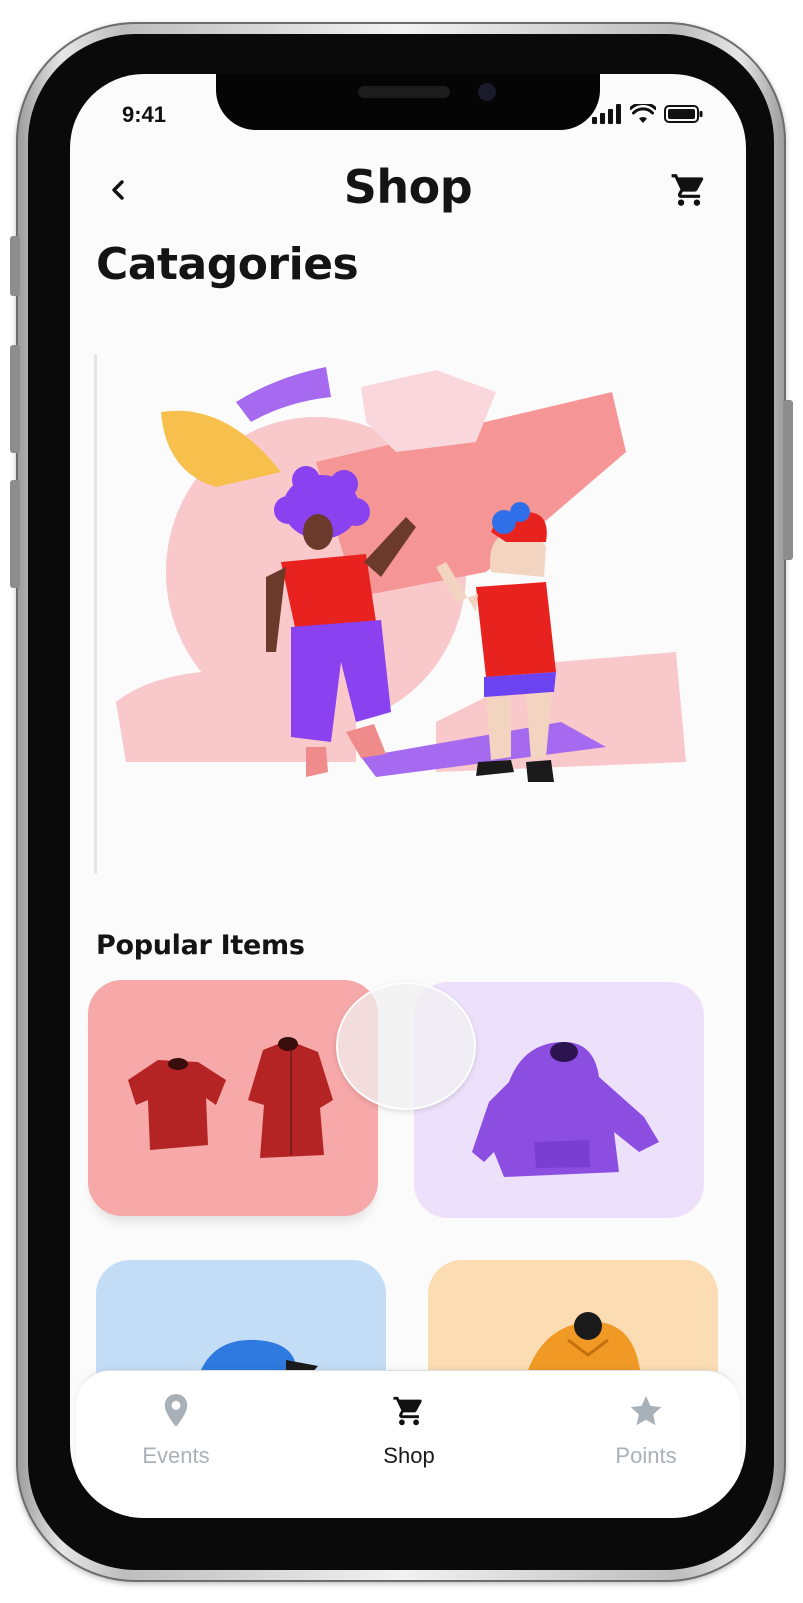 This screenshot has width=803, height=1603. What do you see at coordinates (606, 114) in the screenshot?
I see `signal-icon` at bounding box center [606, 114].